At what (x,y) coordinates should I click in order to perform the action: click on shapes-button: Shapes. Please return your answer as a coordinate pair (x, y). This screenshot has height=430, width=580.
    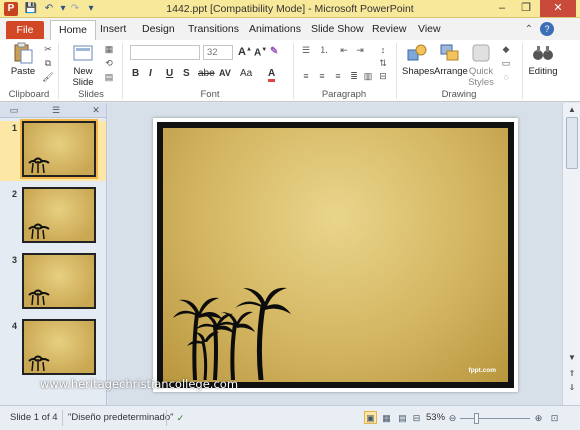
    Looking at the image, I should click on (418, 59).